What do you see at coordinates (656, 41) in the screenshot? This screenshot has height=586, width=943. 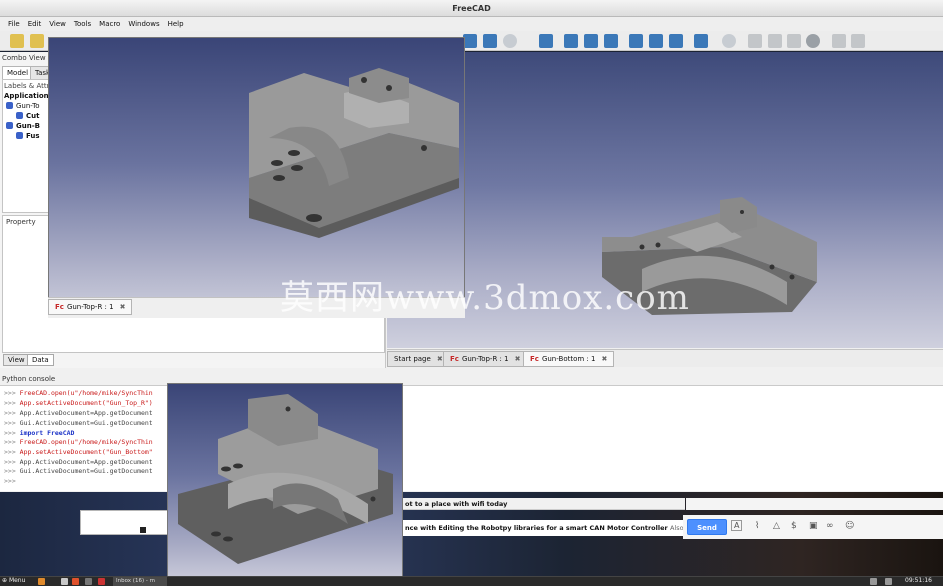 I see `view-bottom-icon` at bounding box center [656, 41].